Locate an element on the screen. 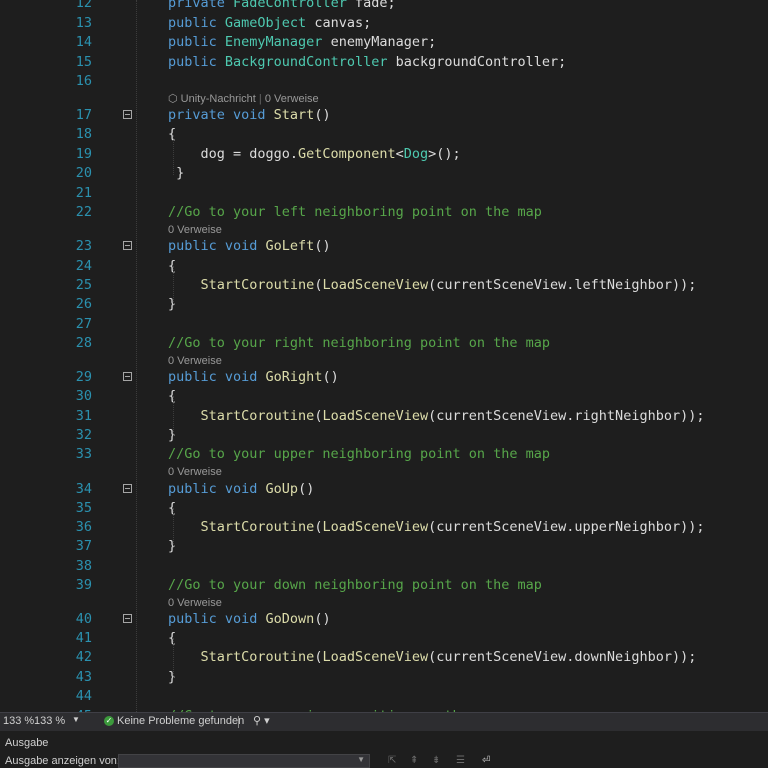  code-line: 12 private FadeController fade; is located at coordinates (384, 6).